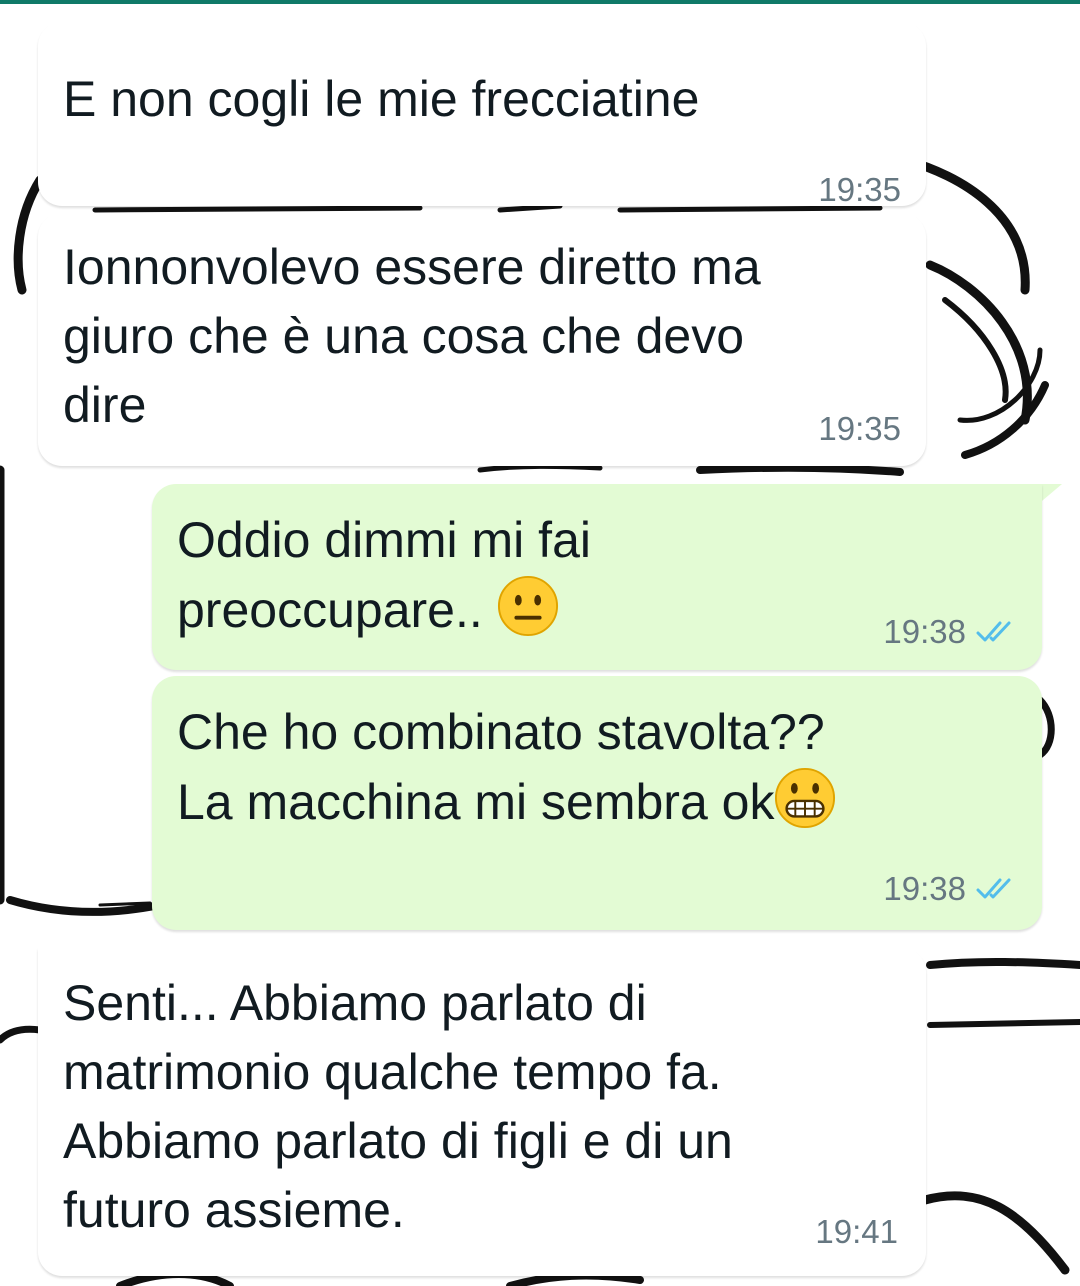 This screenshot has height=1286, width=1080. I want to click on header-strip, so click(540, 2).